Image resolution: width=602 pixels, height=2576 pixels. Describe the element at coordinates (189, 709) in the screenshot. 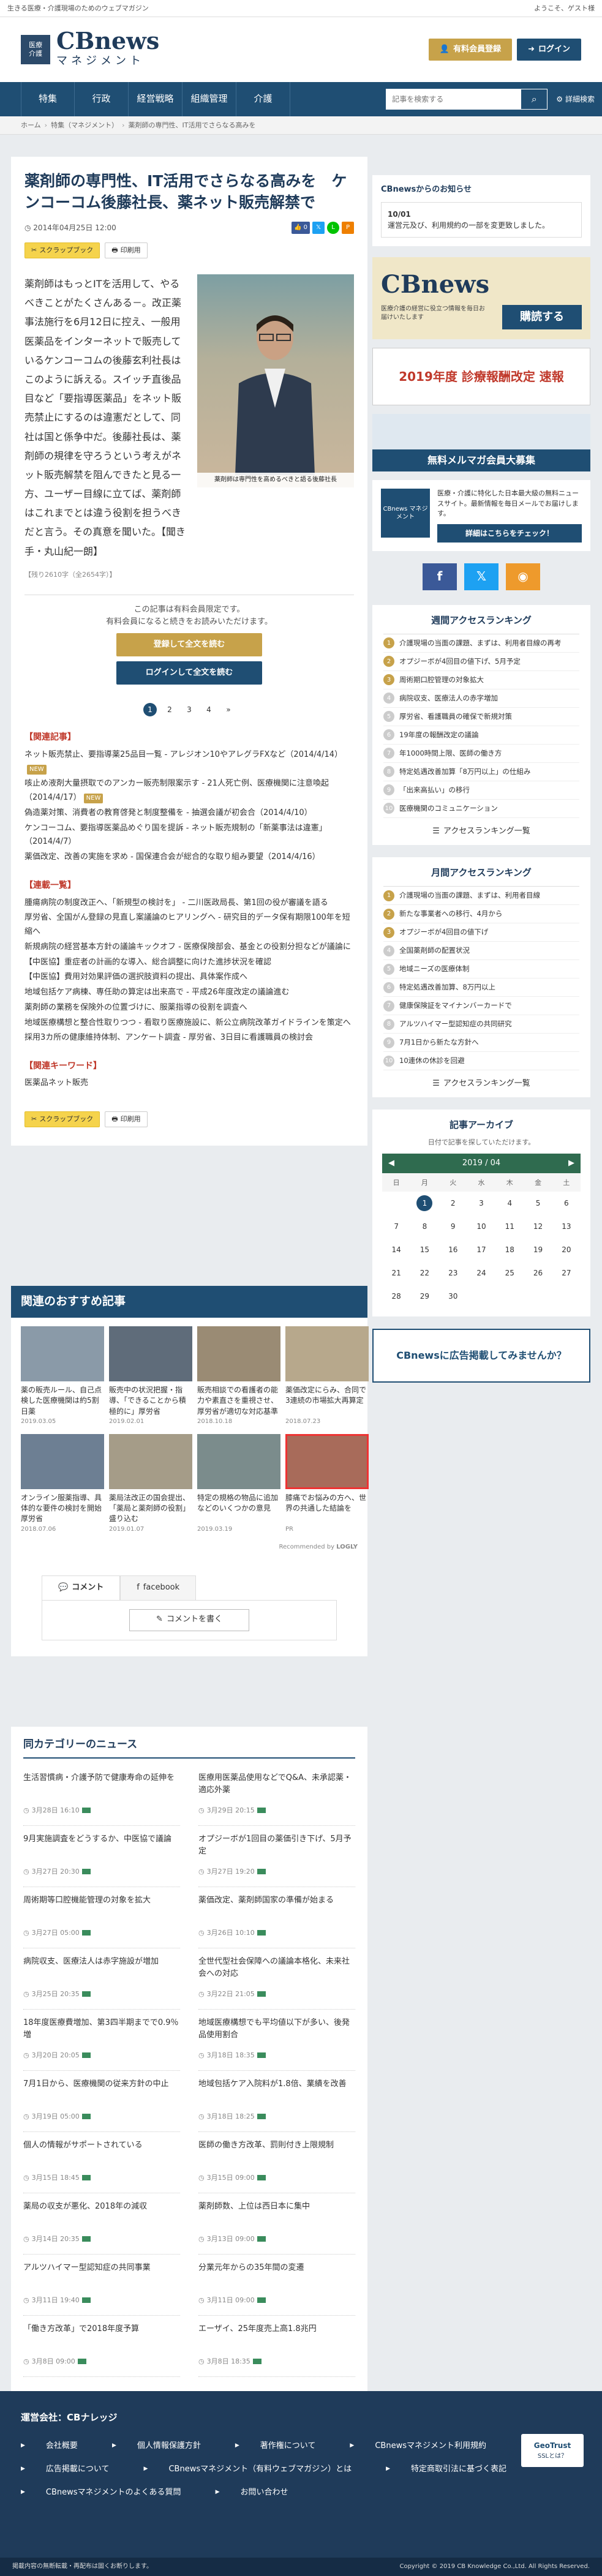

I see `page-link: 3` at that location.